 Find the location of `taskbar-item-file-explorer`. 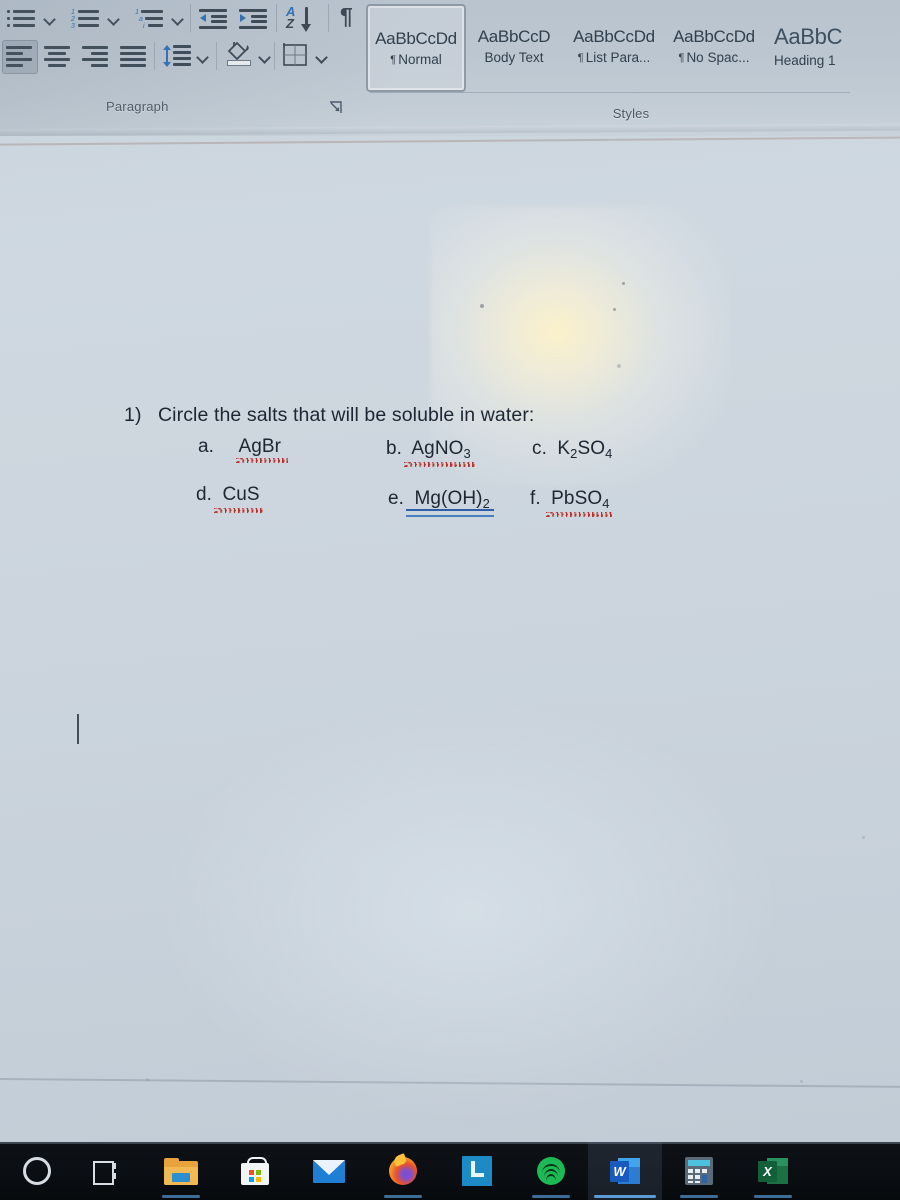

taskbar-item-file-explorer is located at coordinates (181, 1171).